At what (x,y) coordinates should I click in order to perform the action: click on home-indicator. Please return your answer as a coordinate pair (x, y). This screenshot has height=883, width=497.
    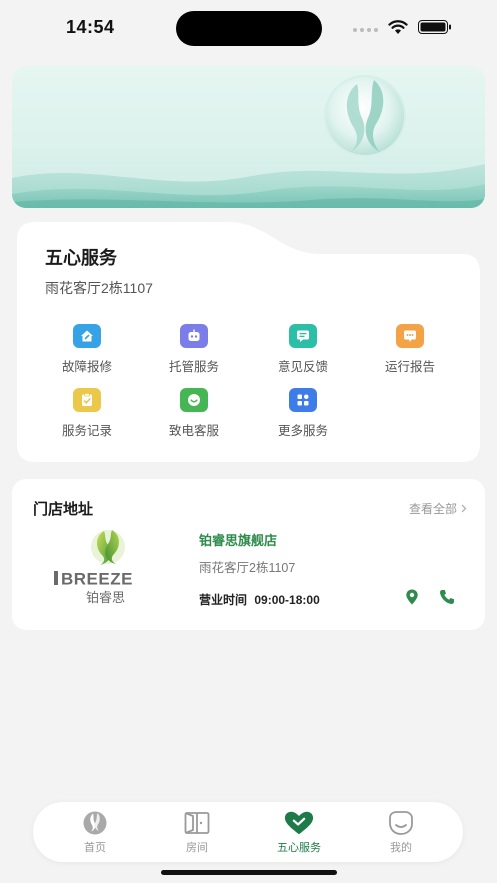
    Looking at the image, I should click on (249, 872).